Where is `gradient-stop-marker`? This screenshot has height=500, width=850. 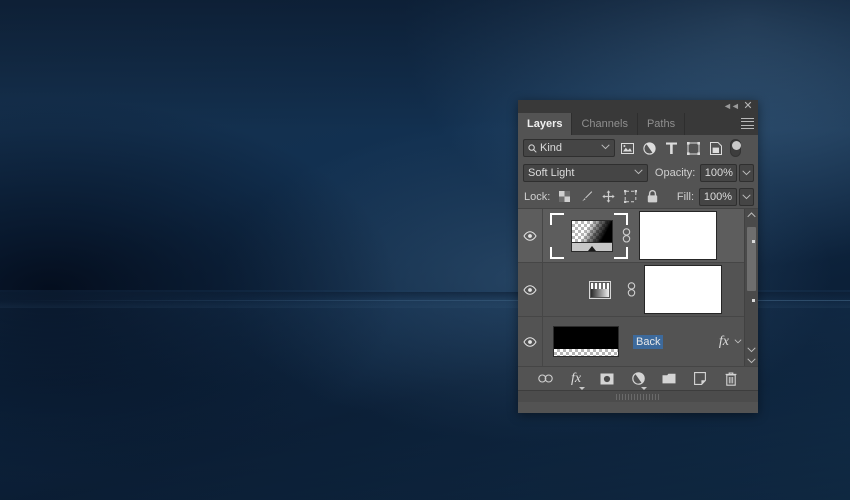
gradient-stop-marker is located at coordinates (592, 248).